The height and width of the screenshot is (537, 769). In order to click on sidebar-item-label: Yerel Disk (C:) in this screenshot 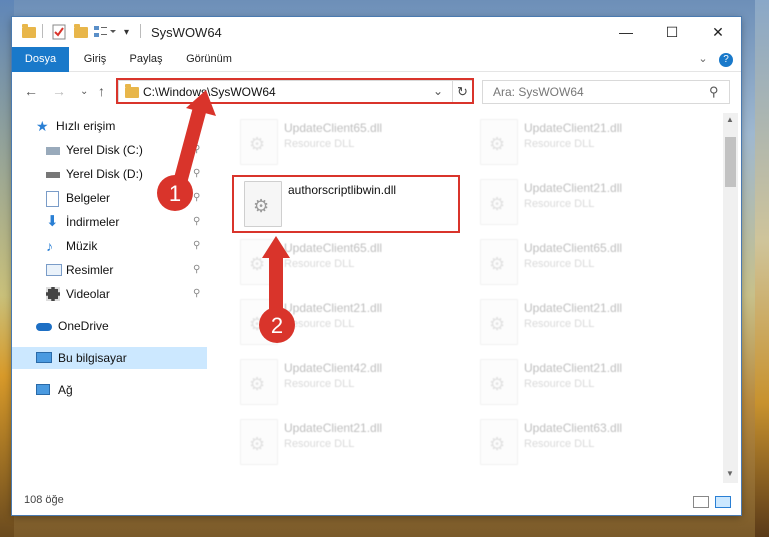, I will do `click(104, 150)`.